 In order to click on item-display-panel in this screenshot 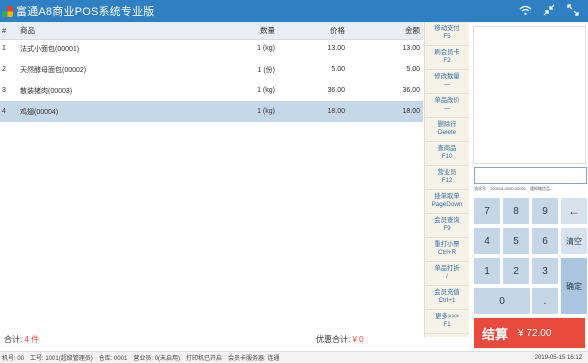, I will do `click(529, 95)`.